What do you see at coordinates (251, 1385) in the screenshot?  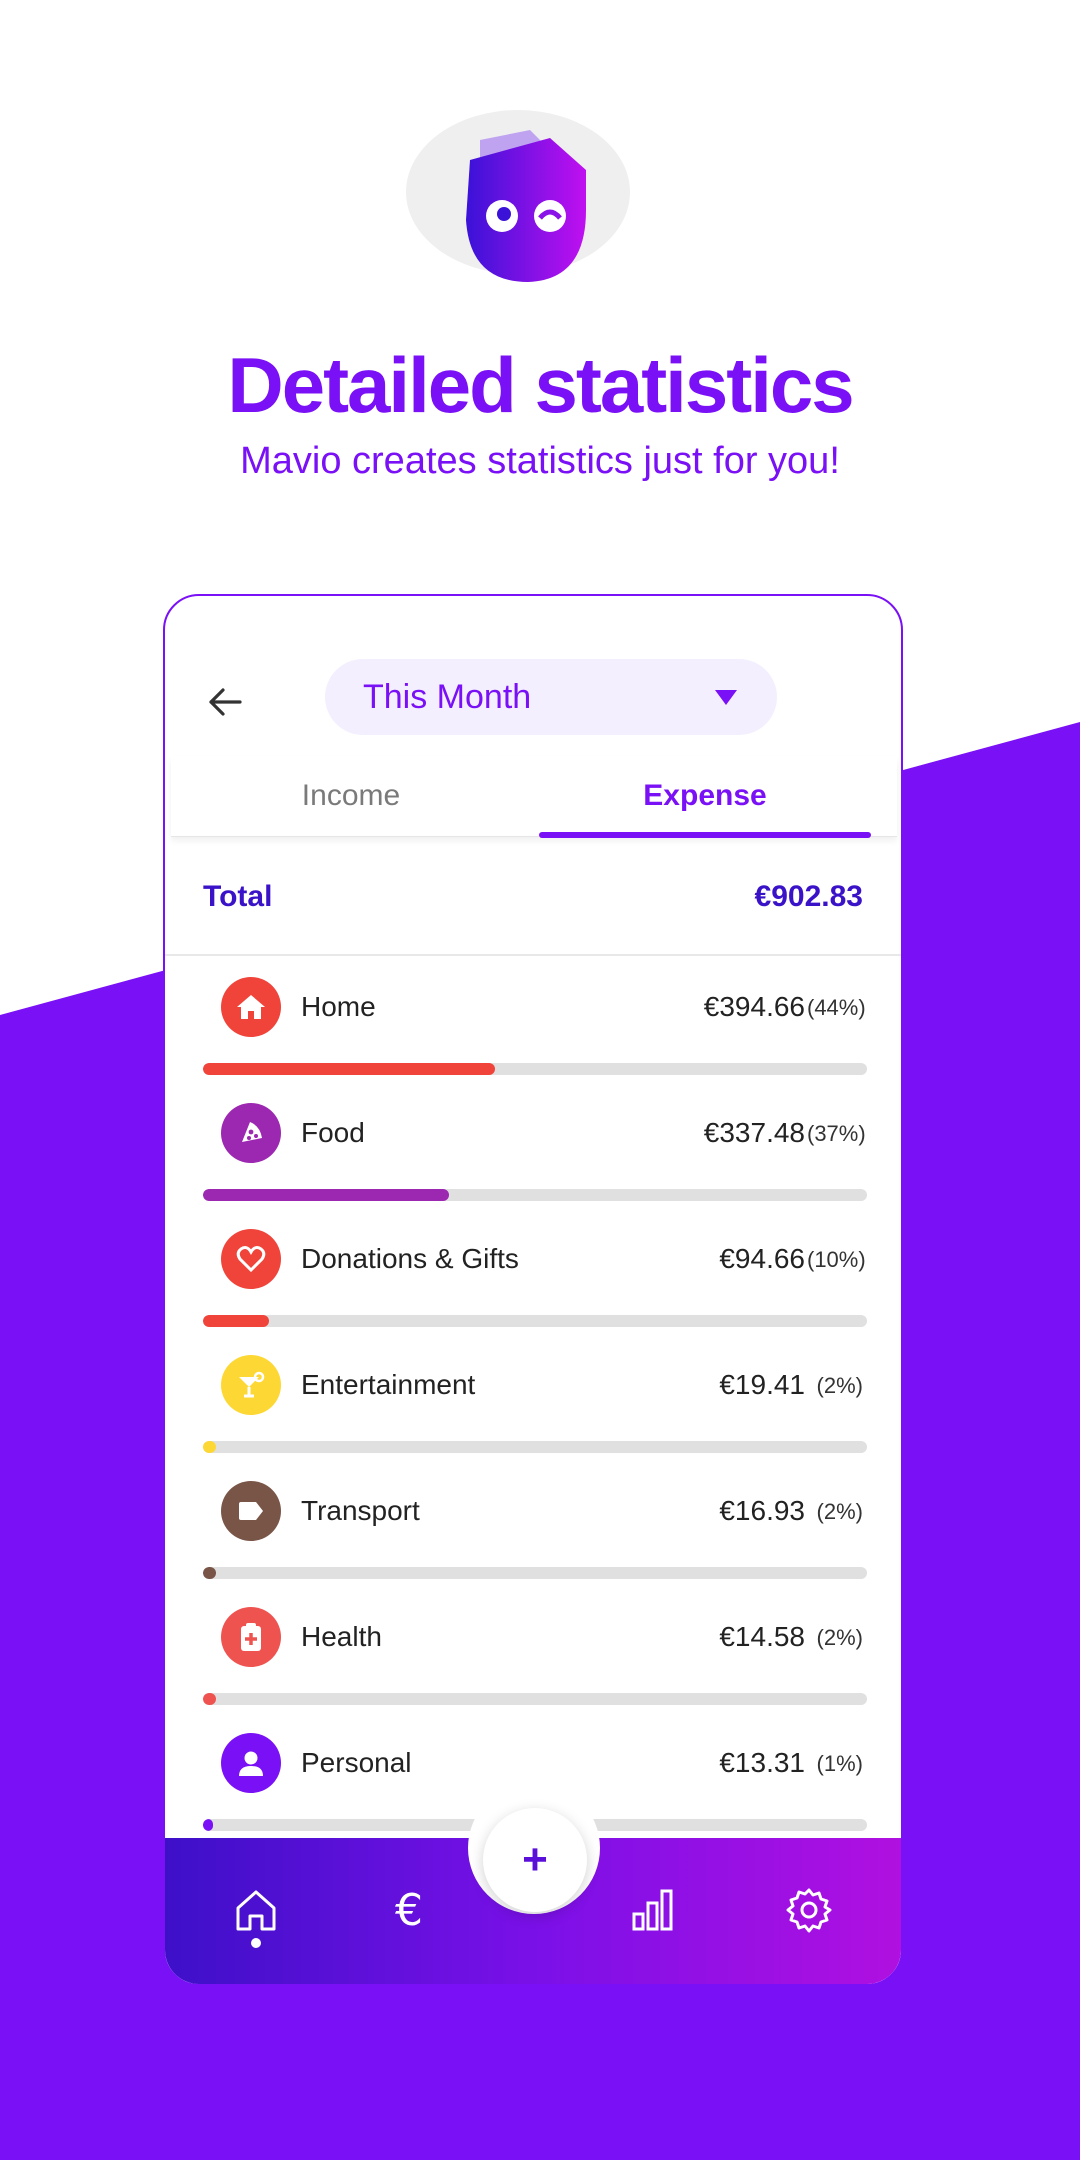 I see `cocktail-icon` at bounding box center [251, 1385].